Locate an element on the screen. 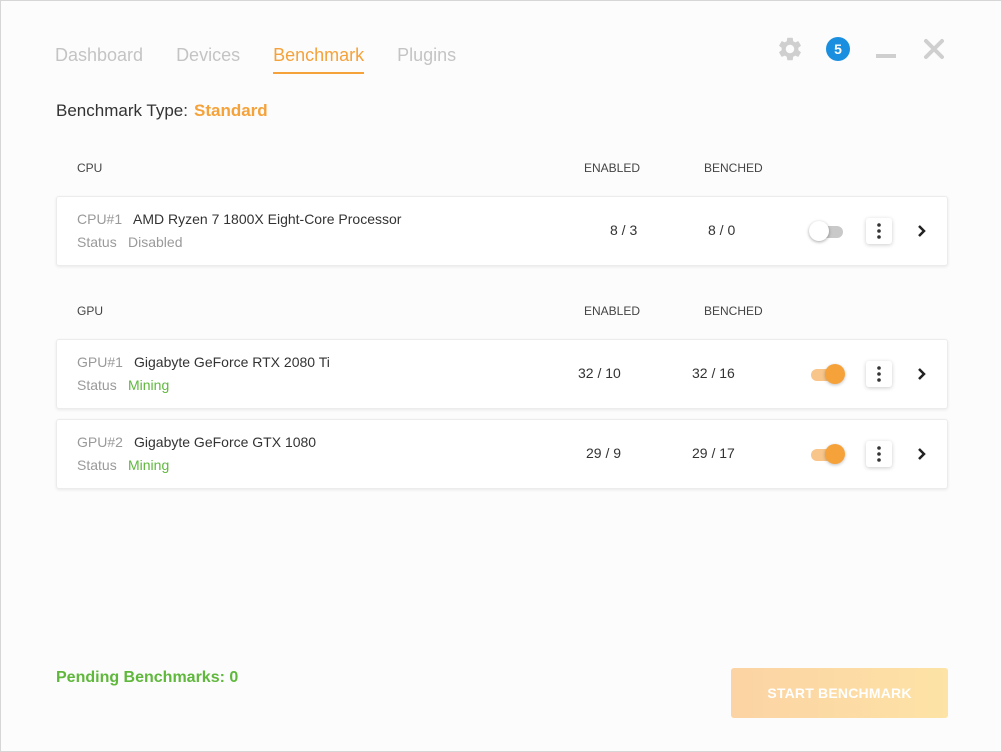  benchmark-type-label: Benchmark Type: is located at coordinates (122, 110).